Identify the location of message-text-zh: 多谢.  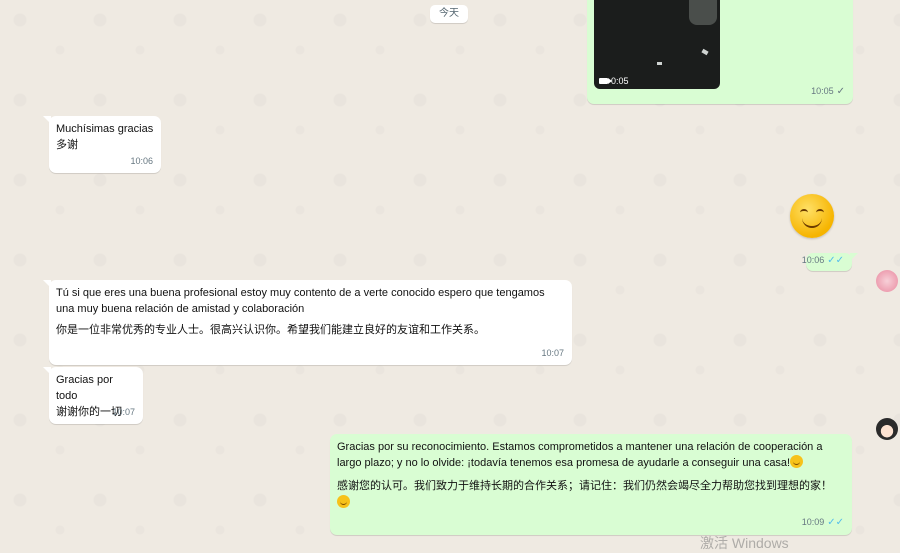
(67, 145).